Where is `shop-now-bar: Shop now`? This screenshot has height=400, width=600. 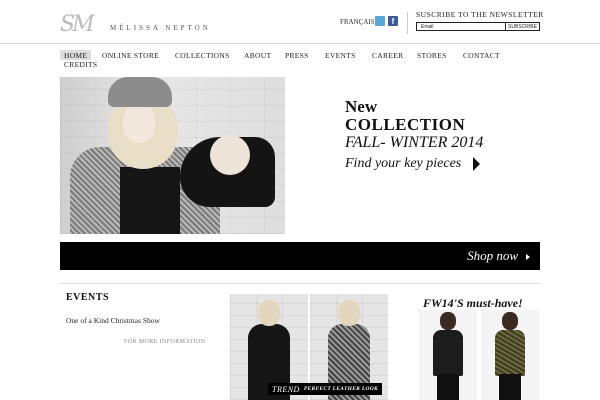 shop-now-bar: Shop now is located at coordinates (300, 256).